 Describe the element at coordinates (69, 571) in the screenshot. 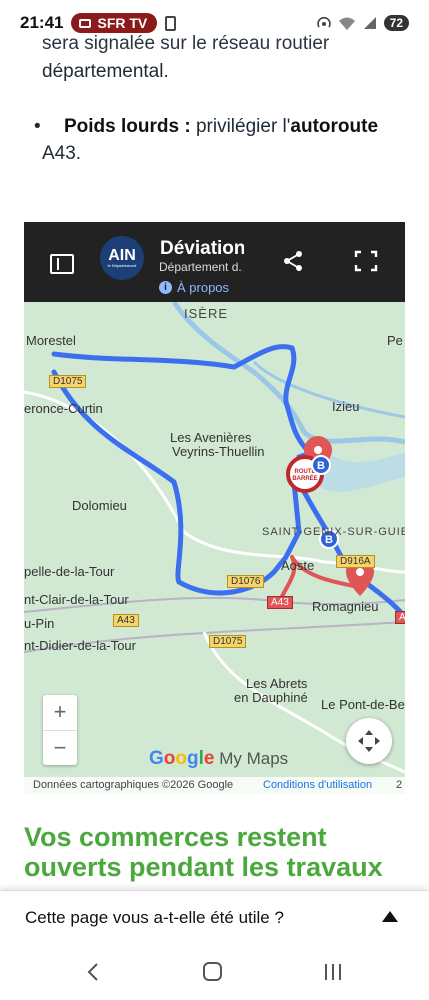

I see `place-chapelle: pelle-de-la-Tour` at that location.